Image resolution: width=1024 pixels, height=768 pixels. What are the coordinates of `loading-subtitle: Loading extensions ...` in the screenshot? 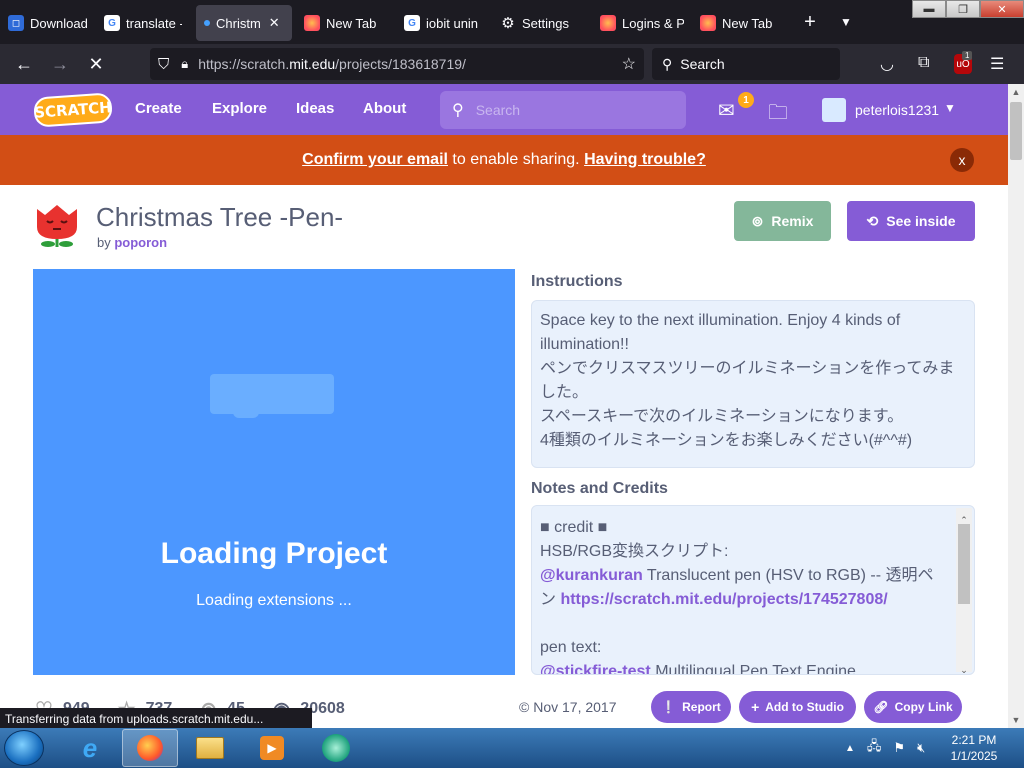 It's located at (274, 600).